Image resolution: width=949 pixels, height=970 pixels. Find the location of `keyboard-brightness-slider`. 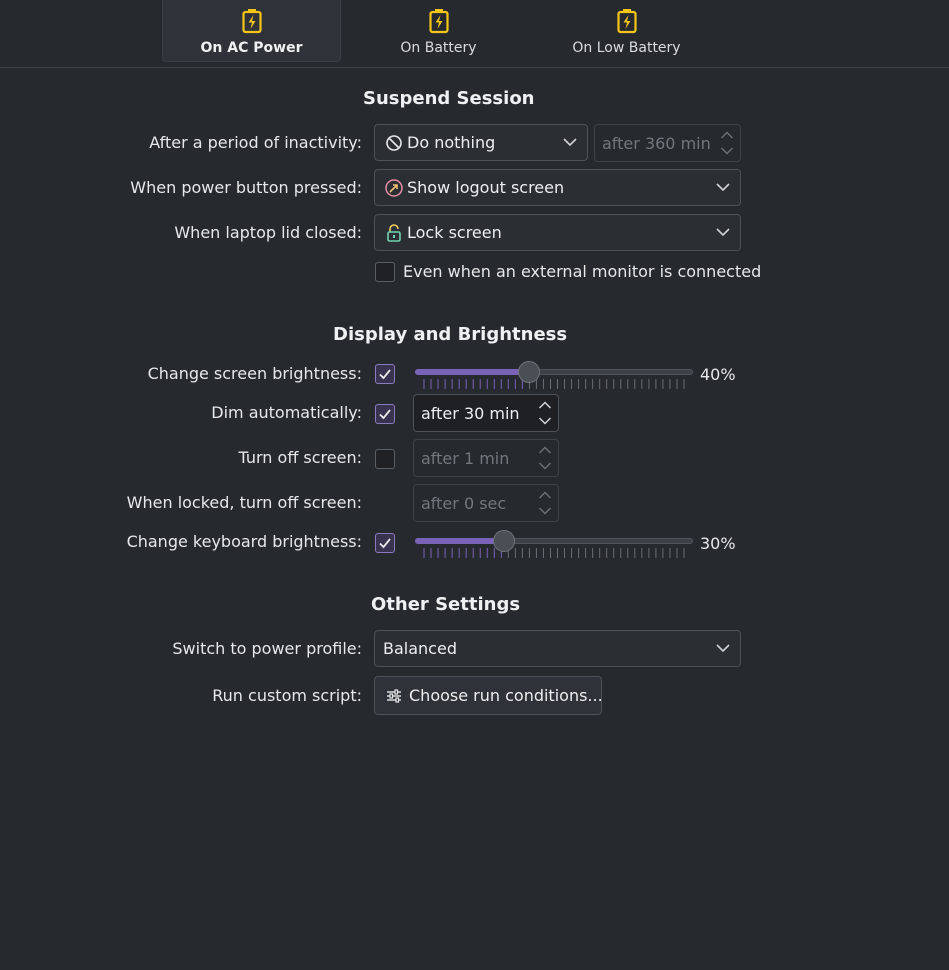

keyboard-brightness-slider is located at coordinates (554, 545).